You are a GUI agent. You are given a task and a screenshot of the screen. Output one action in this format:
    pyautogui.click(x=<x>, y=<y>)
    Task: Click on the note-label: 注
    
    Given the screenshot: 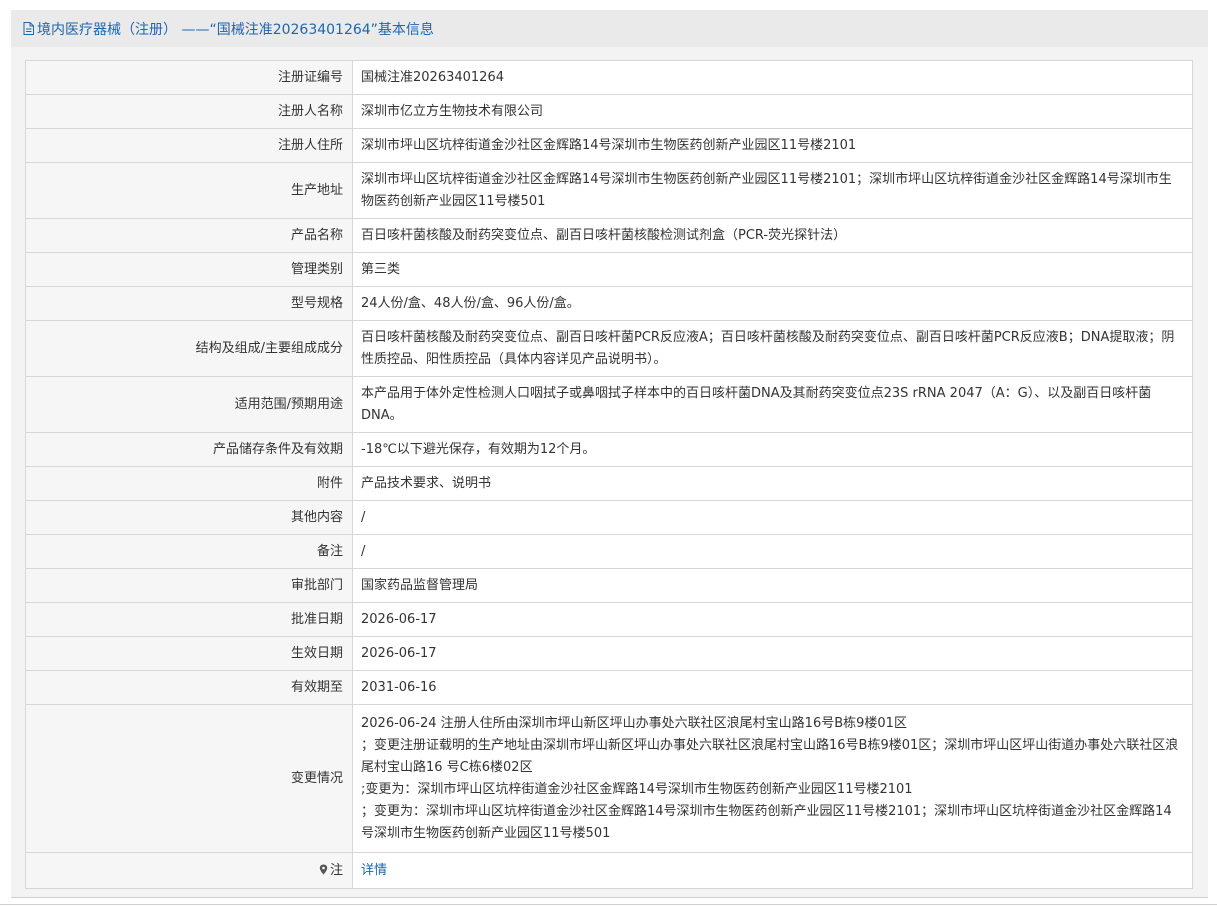 What is the action you would take?
    pyautogui.click(x=336, y=870)
    